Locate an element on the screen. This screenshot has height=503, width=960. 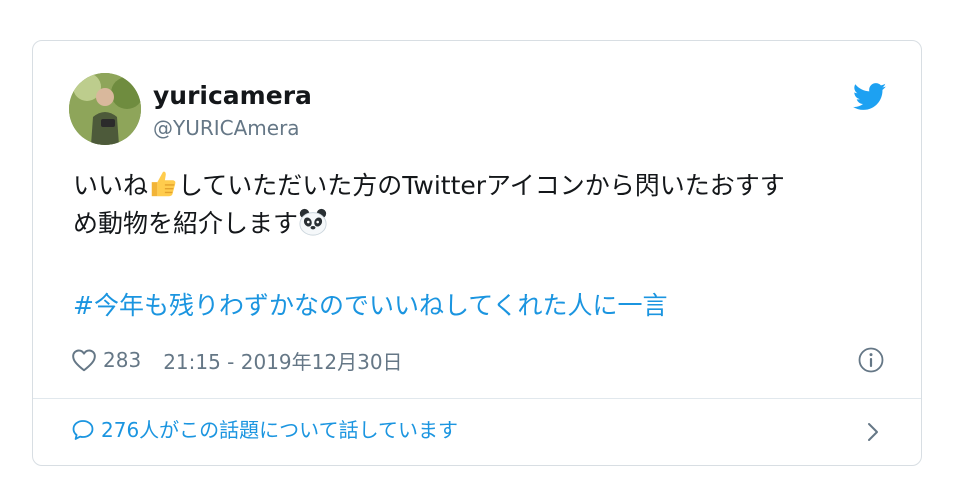
user-avatar is located at coordinates (105, 109).